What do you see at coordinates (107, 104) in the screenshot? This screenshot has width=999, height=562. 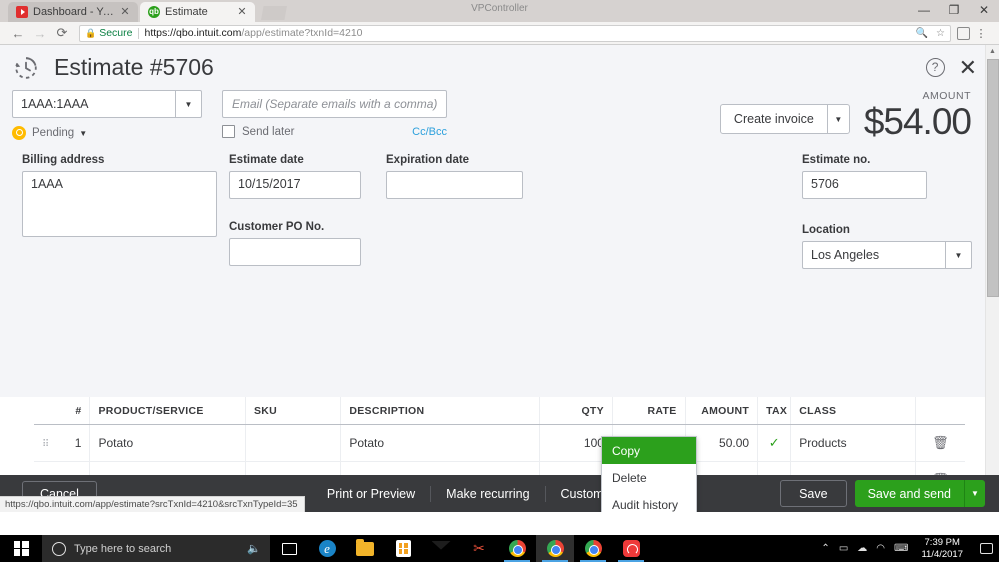 I see `customer-select: 1AAA:1AAA ▼` at bounding box center [107, 104].